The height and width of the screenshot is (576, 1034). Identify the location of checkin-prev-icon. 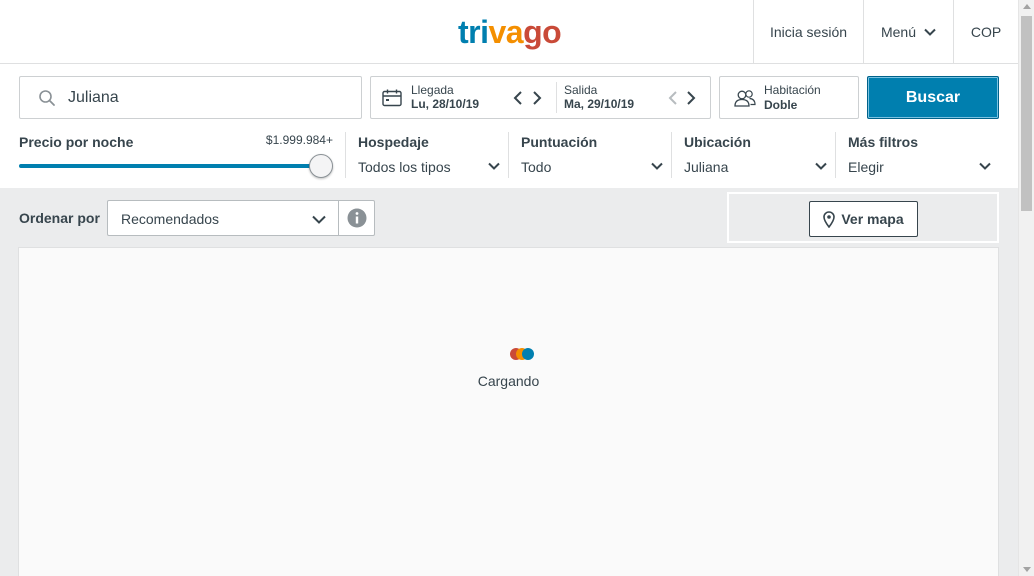
(518, 98).